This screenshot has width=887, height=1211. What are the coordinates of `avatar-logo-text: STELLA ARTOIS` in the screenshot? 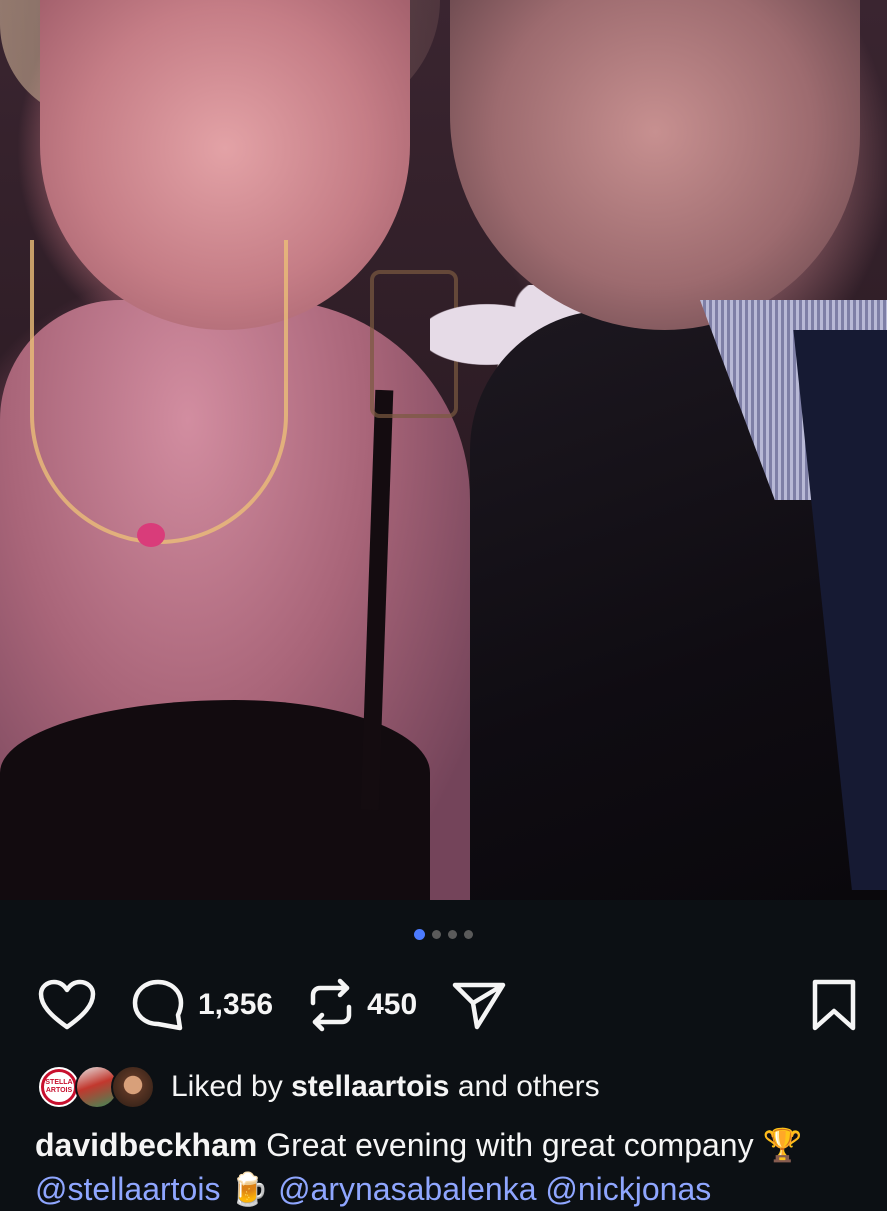 It's located at (58, 1087).